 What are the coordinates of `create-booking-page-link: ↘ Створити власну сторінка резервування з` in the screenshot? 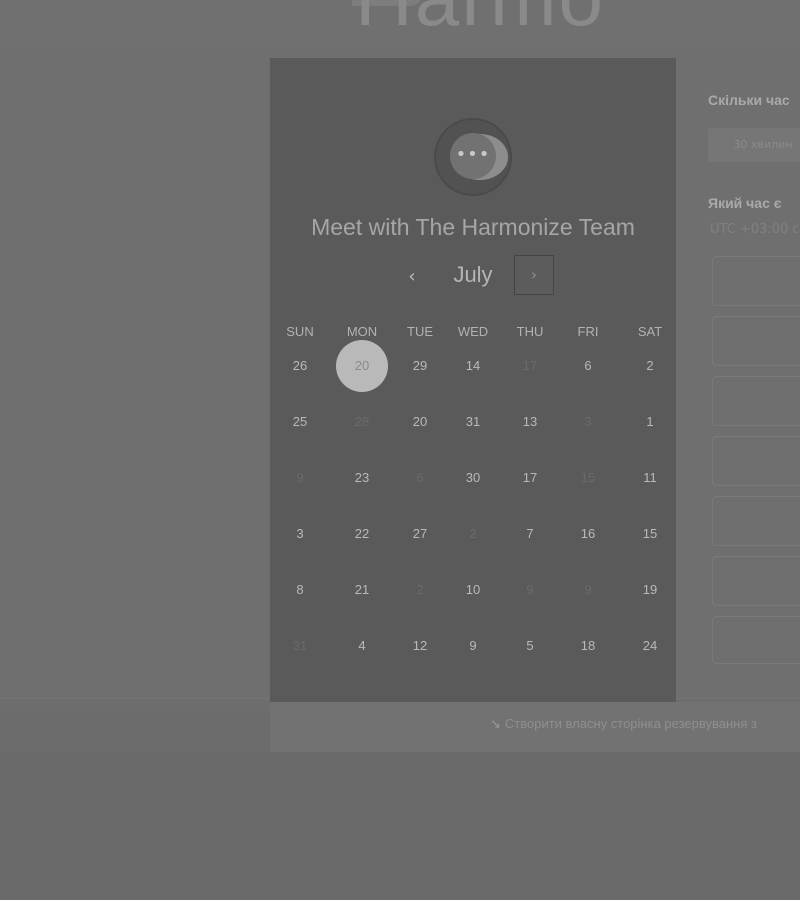 It's located at (623, 724).